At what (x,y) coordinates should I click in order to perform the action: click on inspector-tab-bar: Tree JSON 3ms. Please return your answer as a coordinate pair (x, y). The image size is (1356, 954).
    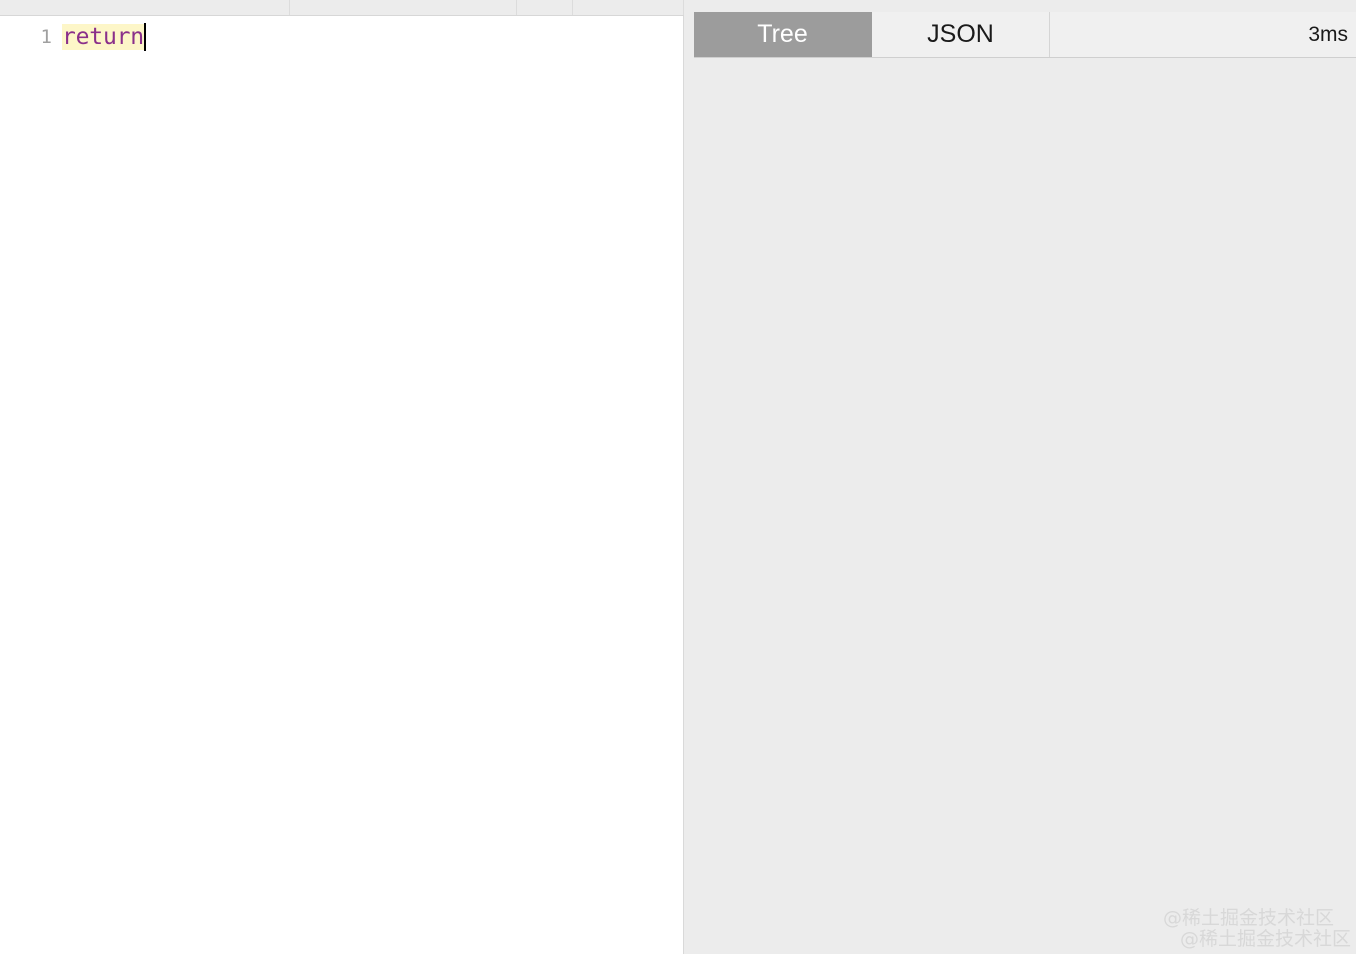
    Looking at the image, I should click on (1025, 35).